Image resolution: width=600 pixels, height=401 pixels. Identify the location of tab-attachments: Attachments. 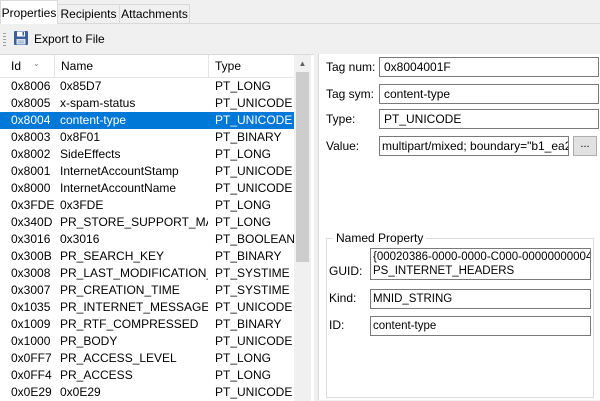
(154, 13).